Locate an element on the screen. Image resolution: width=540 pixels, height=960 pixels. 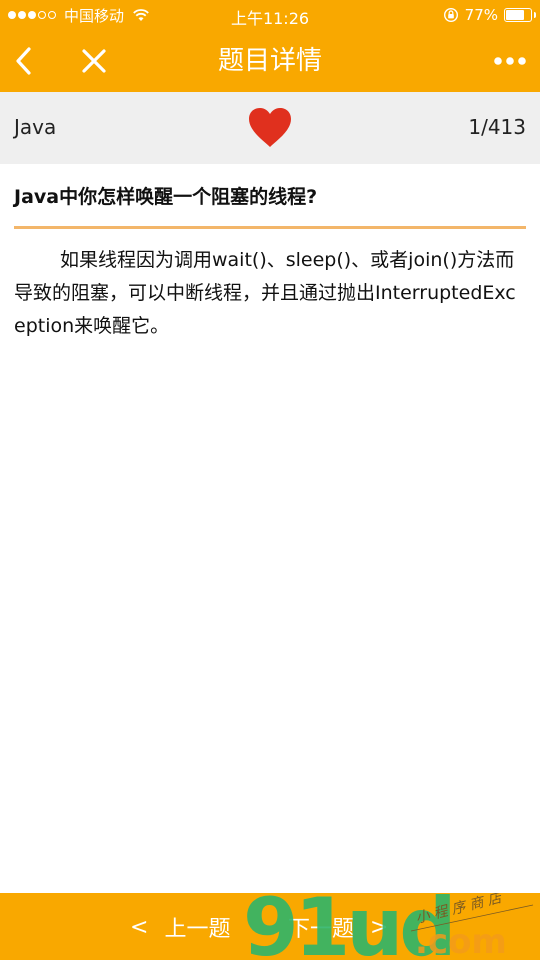
prev-question-button: < 上一题 is located at coordinates (180, 927).